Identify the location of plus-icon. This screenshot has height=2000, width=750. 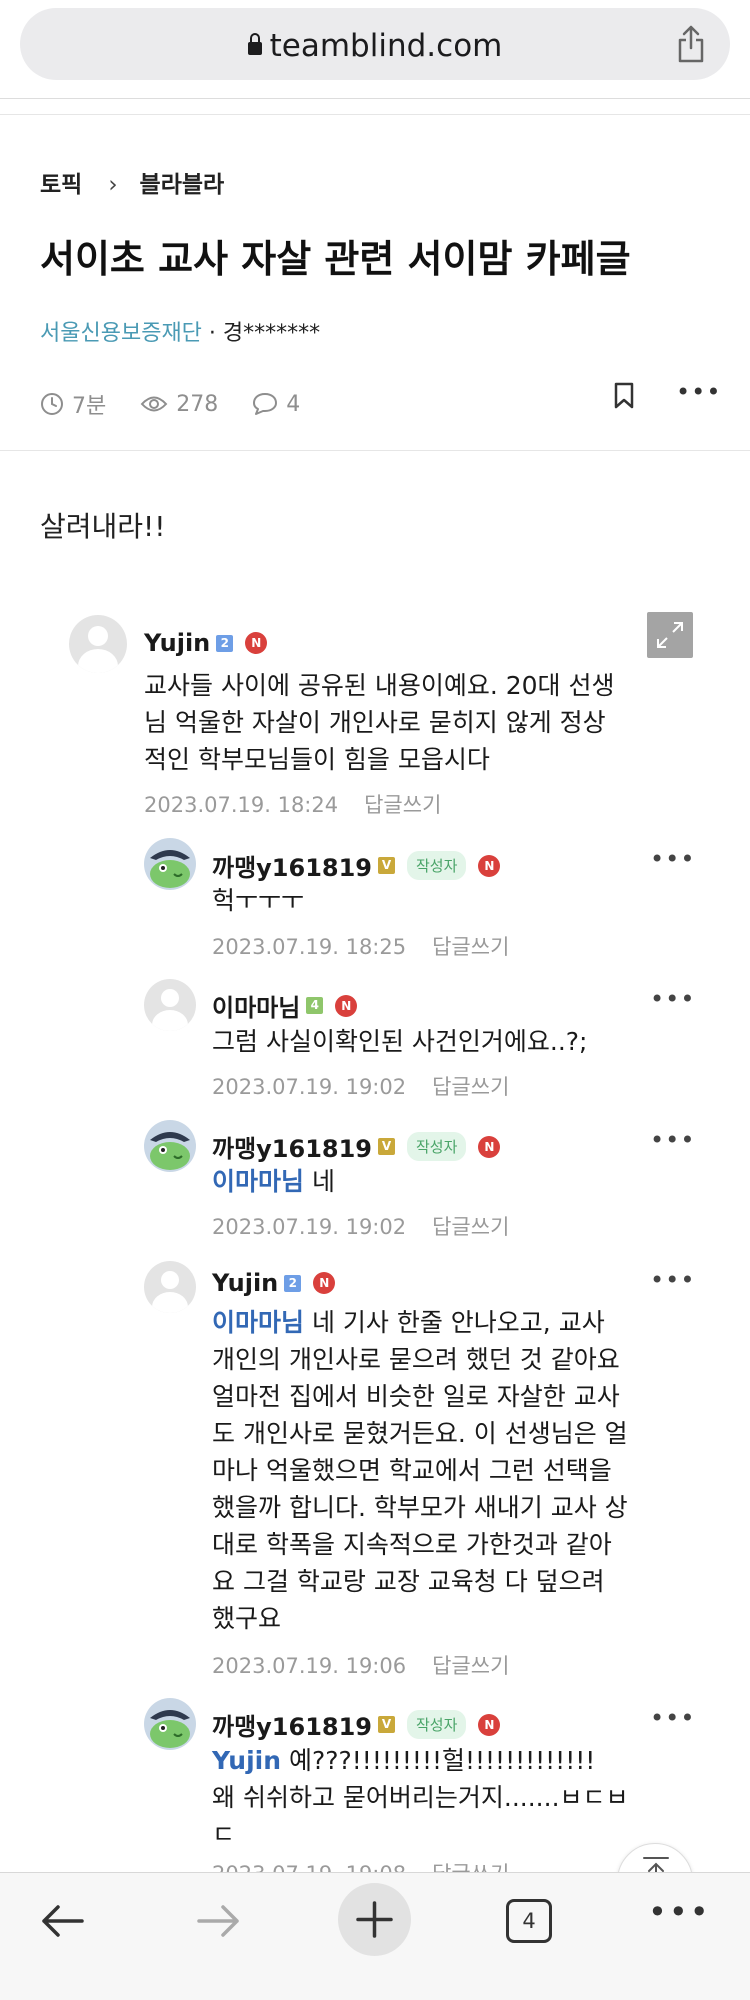
(374, 1919).